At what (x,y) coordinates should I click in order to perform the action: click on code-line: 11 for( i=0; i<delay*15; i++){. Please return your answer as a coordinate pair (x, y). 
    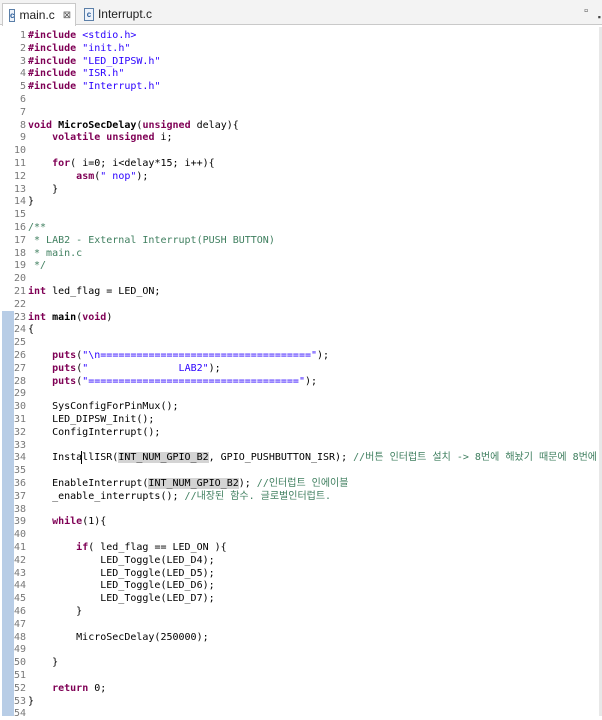
    Looking at the image, I should click on (301, 163).